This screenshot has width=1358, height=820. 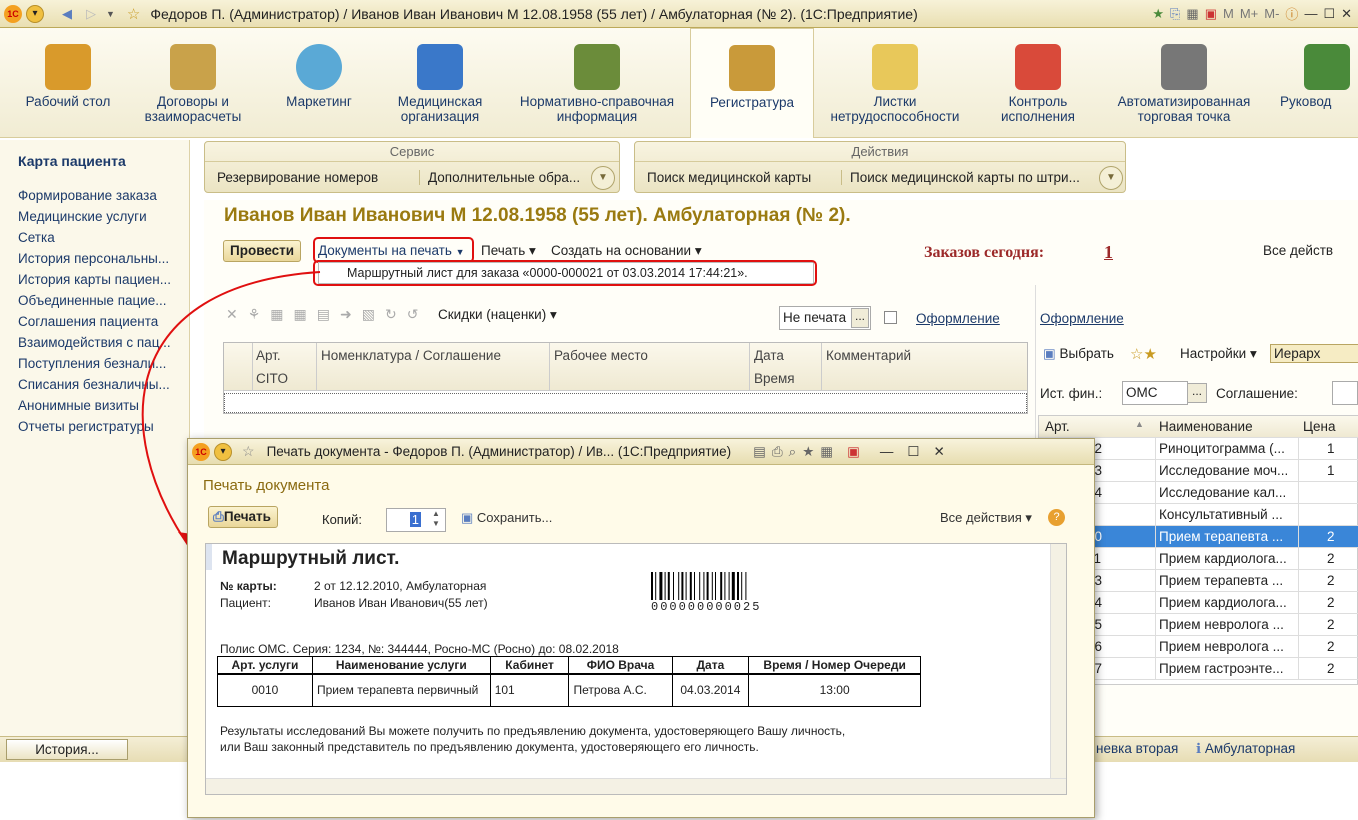 I want to click on appearance-link-right: Оформление, so click(x=1082, y=318).